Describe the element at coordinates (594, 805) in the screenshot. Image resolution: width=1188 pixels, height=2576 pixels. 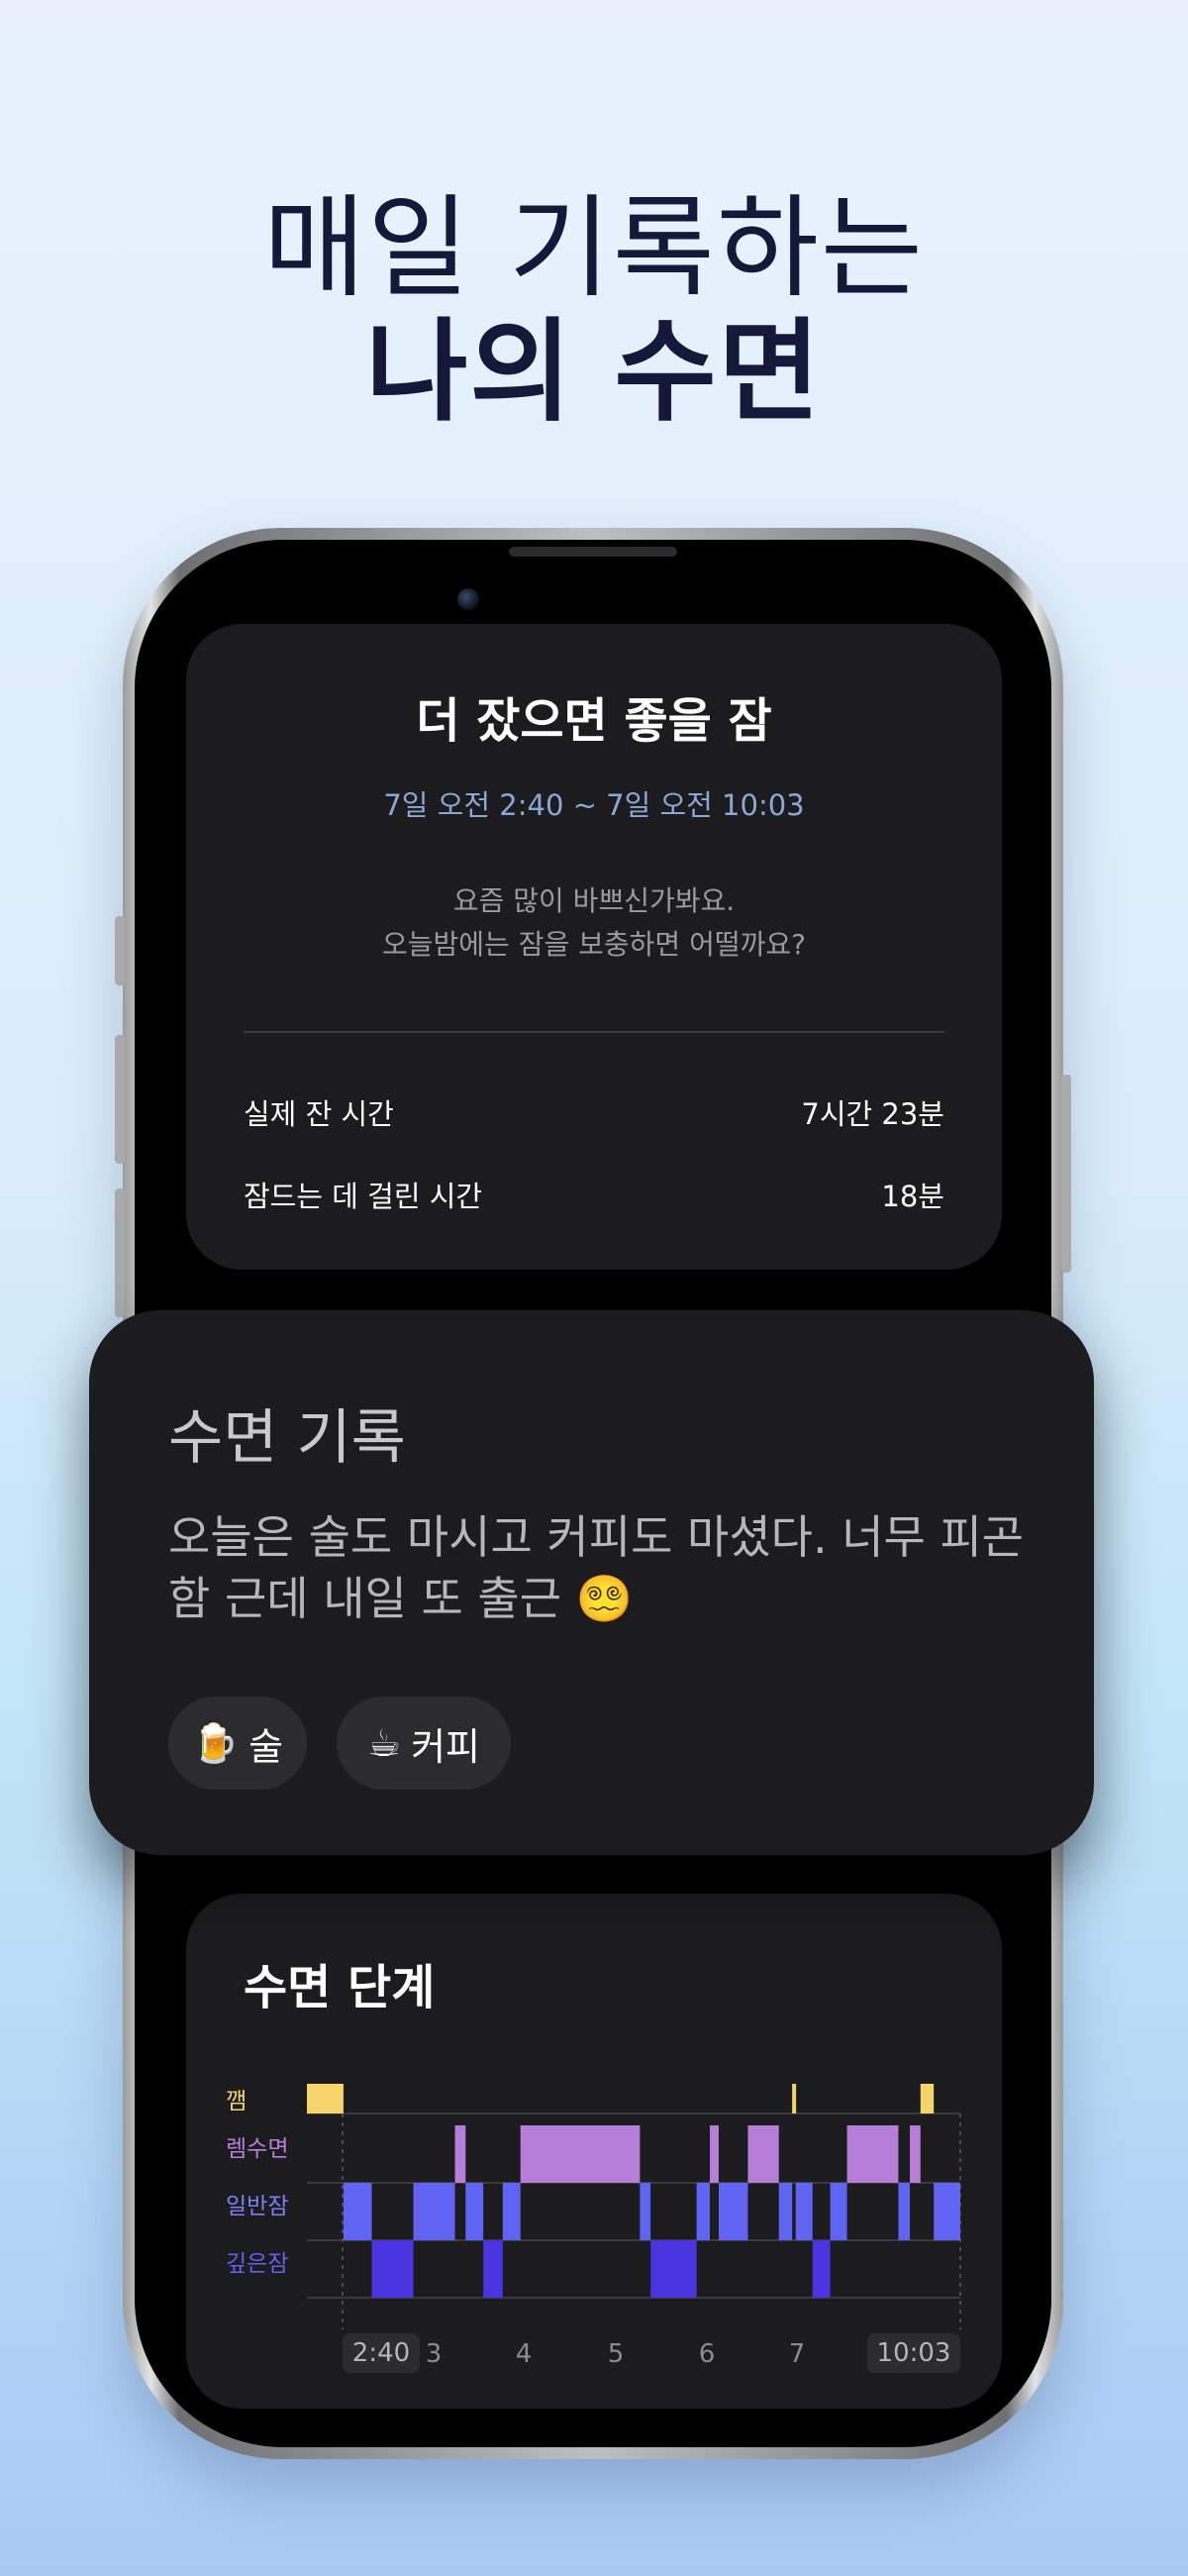
I see `sleep-time-range: 7일 오전 2:40 ~ 7일 오전 10:03` at that location.